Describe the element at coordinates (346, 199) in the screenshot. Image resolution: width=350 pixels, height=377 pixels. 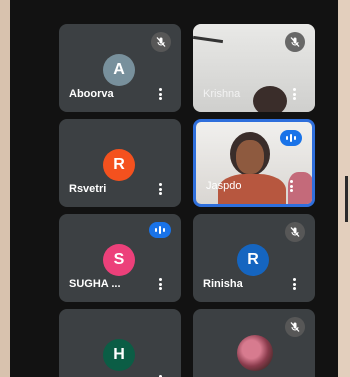
I see `device-edge-mark` at that location.